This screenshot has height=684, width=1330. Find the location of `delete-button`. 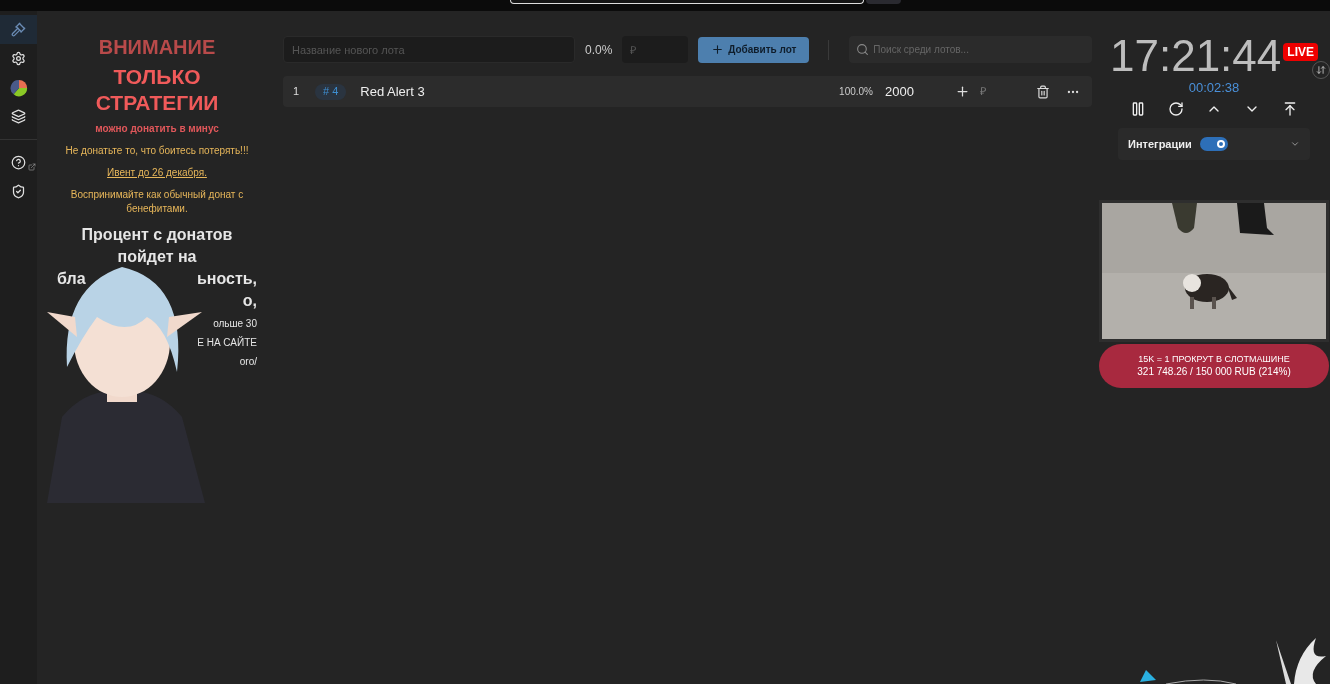

delete-button is located at coordinates (1043, 91).